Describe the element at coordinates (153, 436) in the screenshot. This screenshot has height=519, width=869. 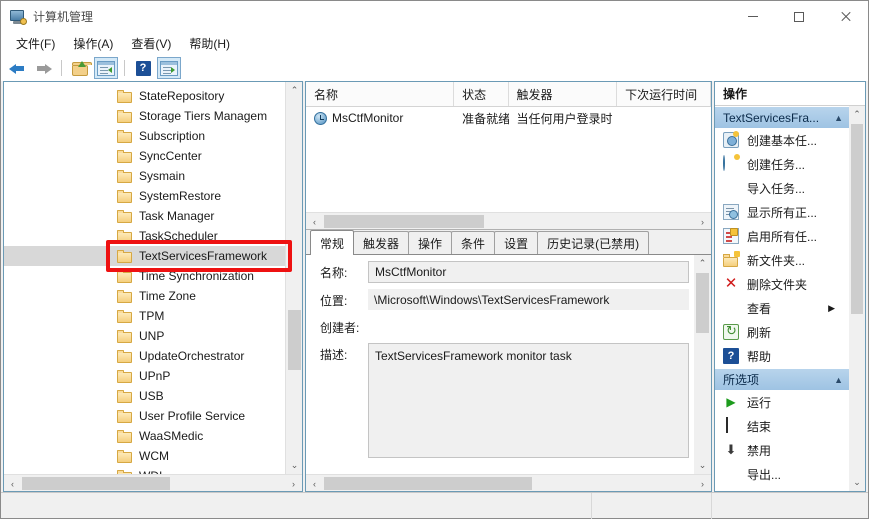
I see `tree-item: WaaSMedic` at that location.